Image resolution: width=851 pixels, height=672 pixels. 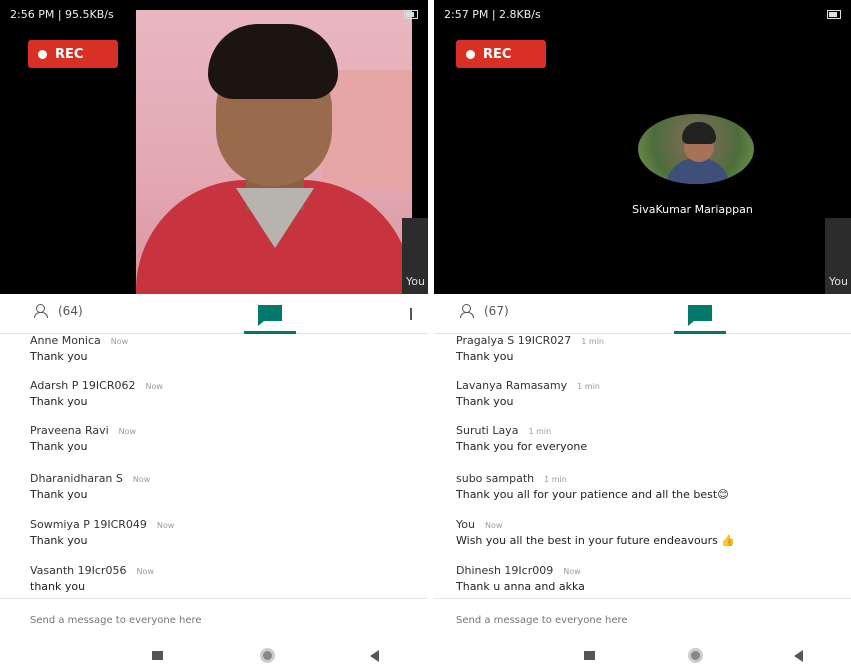 I want to click on message-text: Thank u anna and akka, so click(x=520, y=586).